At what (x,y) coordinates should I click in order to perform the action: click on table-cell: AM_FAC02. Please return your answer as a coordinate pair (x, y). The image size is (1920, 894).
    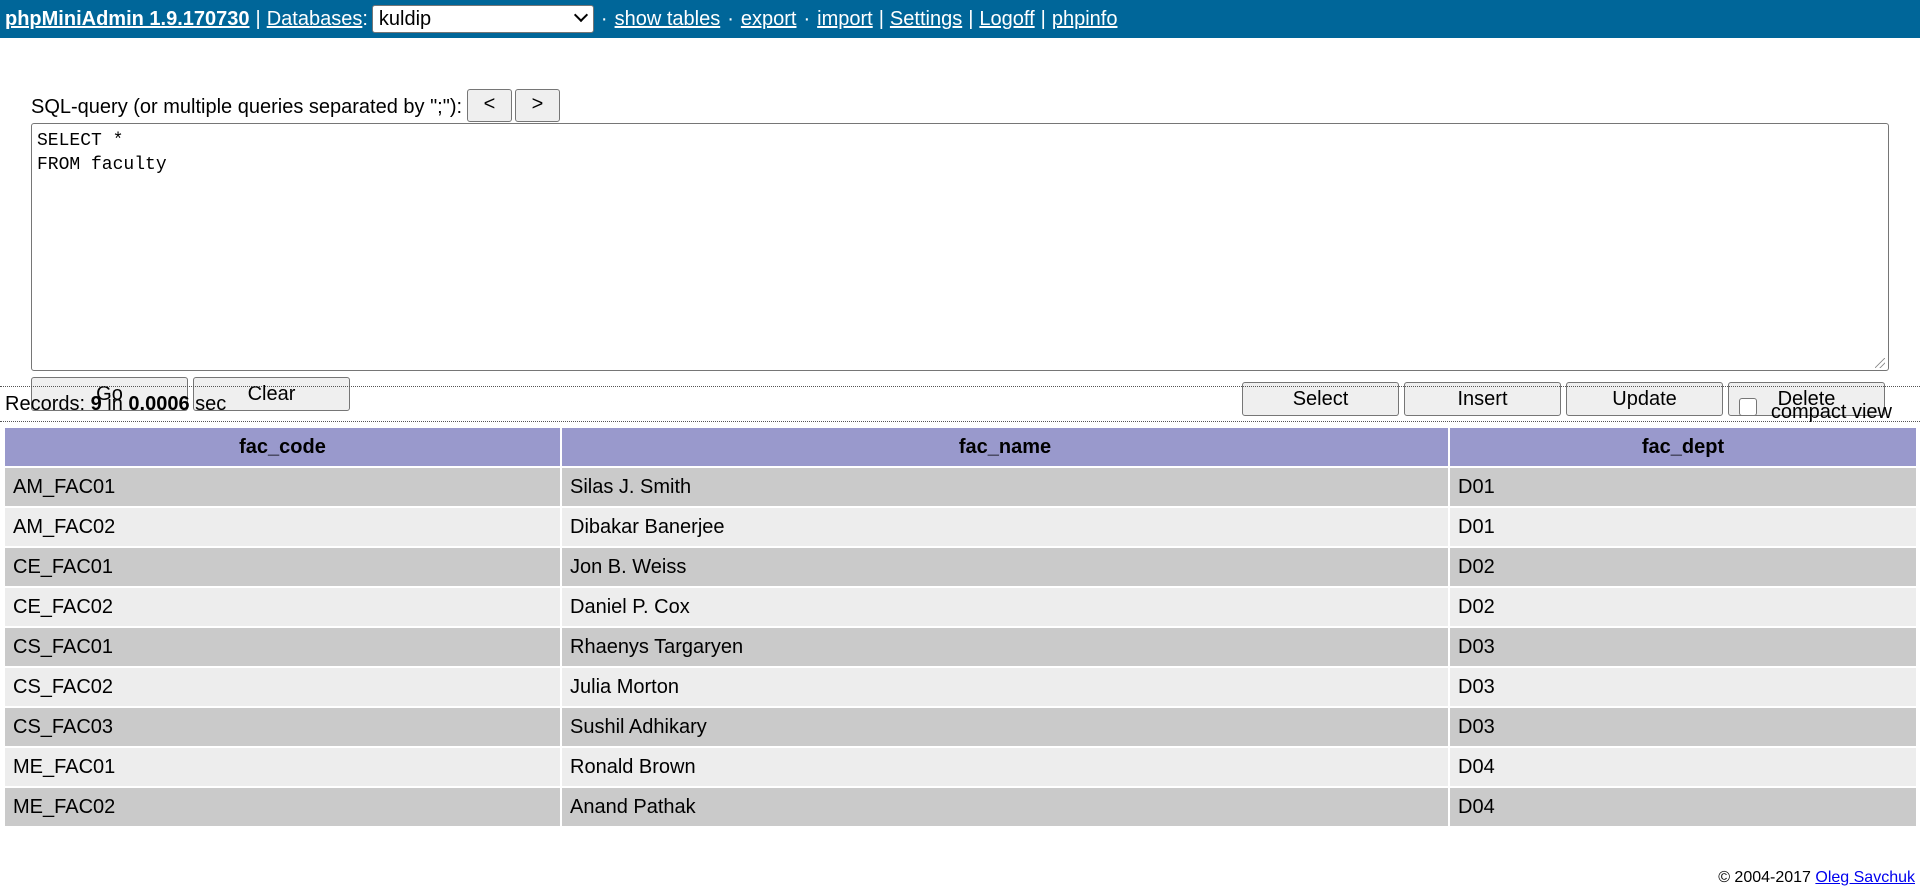
    Looking at the image, I should click on (282, 528).